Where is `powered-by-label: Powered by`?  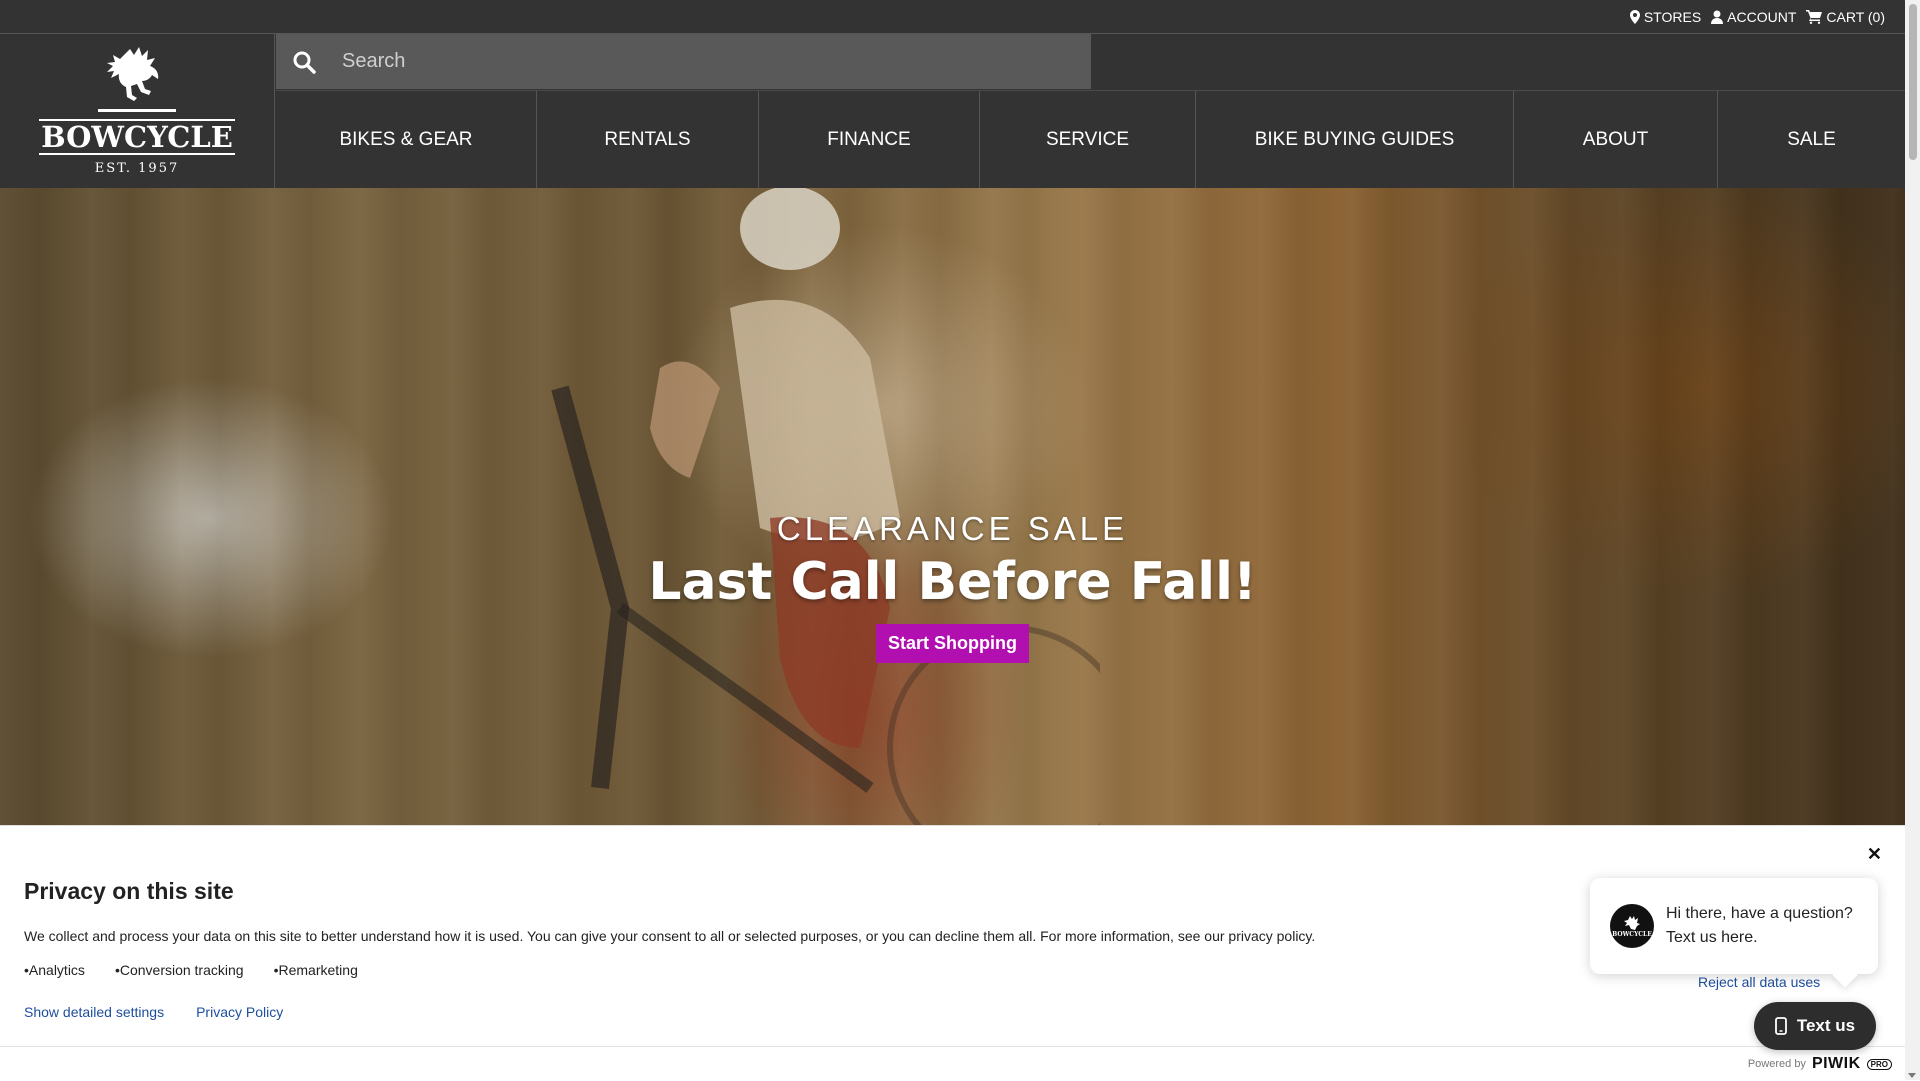
powered-by-label: Powered by is located at coordinates (1776, 1064).